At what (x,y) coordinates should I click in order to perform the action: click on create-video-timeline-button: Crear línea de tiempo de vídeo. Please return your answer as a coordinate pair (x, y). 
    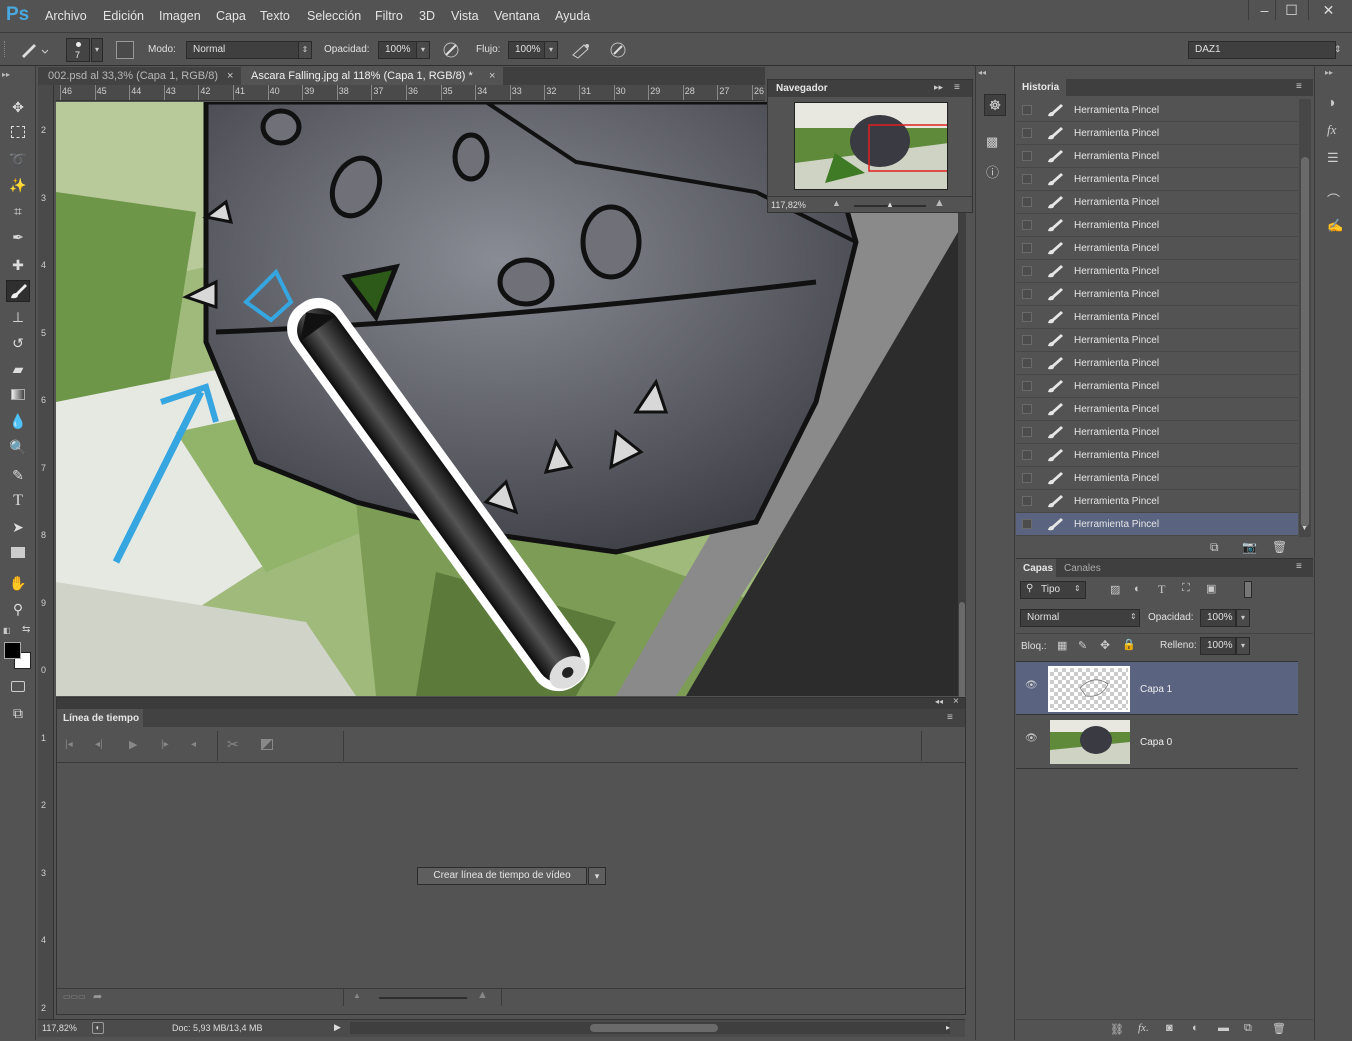
    Looking at the image, I should click on (502, 876).